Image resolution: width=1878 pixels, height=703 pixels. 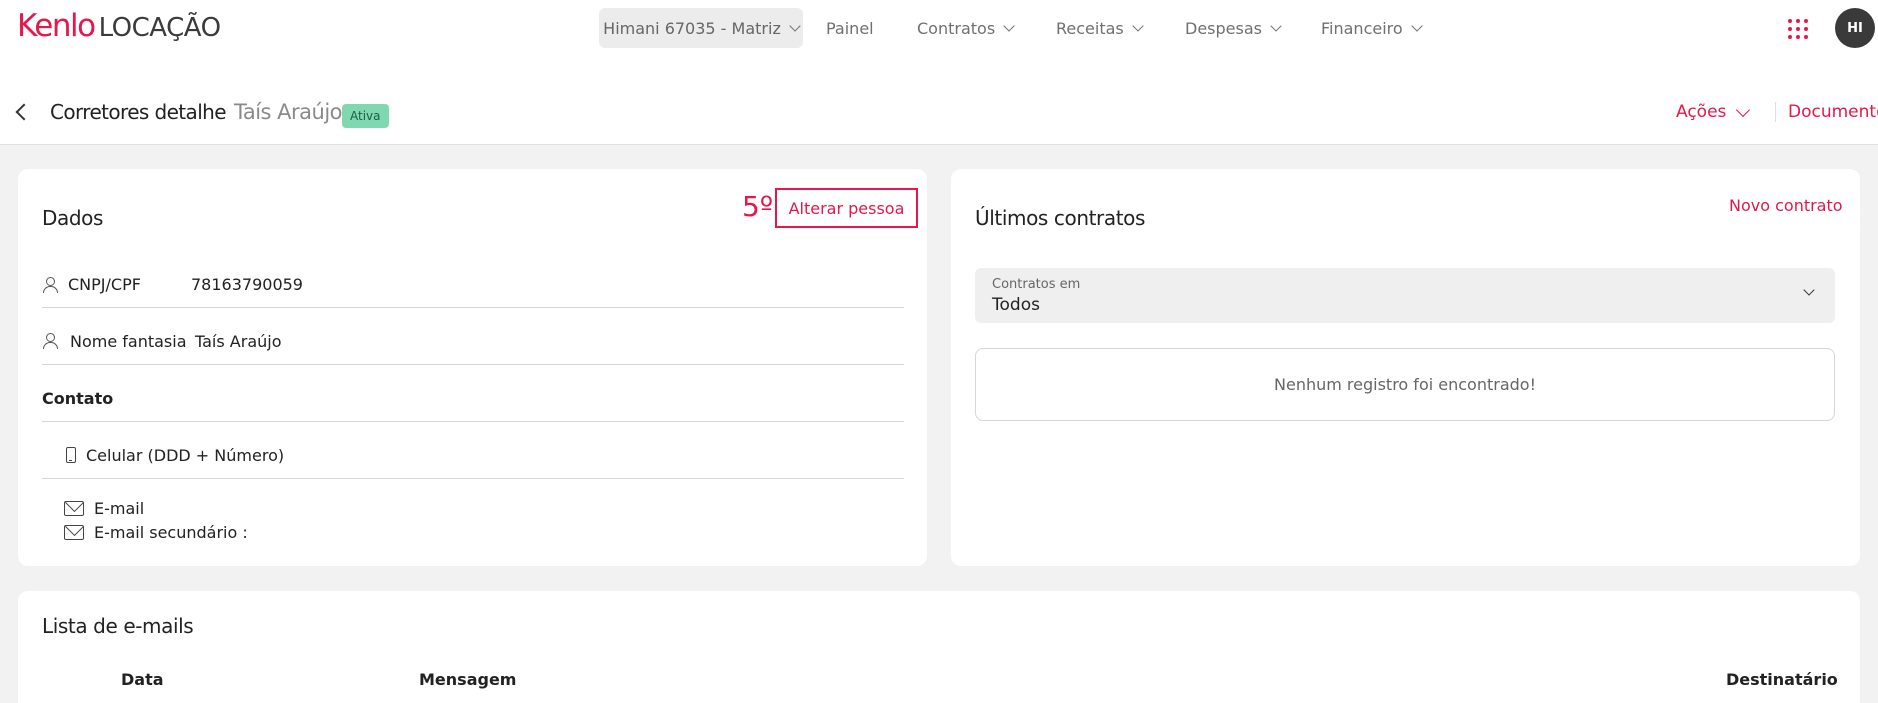 What do you see at coordinates (185, 455) in the screenshot?
I see `celular-label: Celular (DDD + Número)` at bounding box center [185, 455].